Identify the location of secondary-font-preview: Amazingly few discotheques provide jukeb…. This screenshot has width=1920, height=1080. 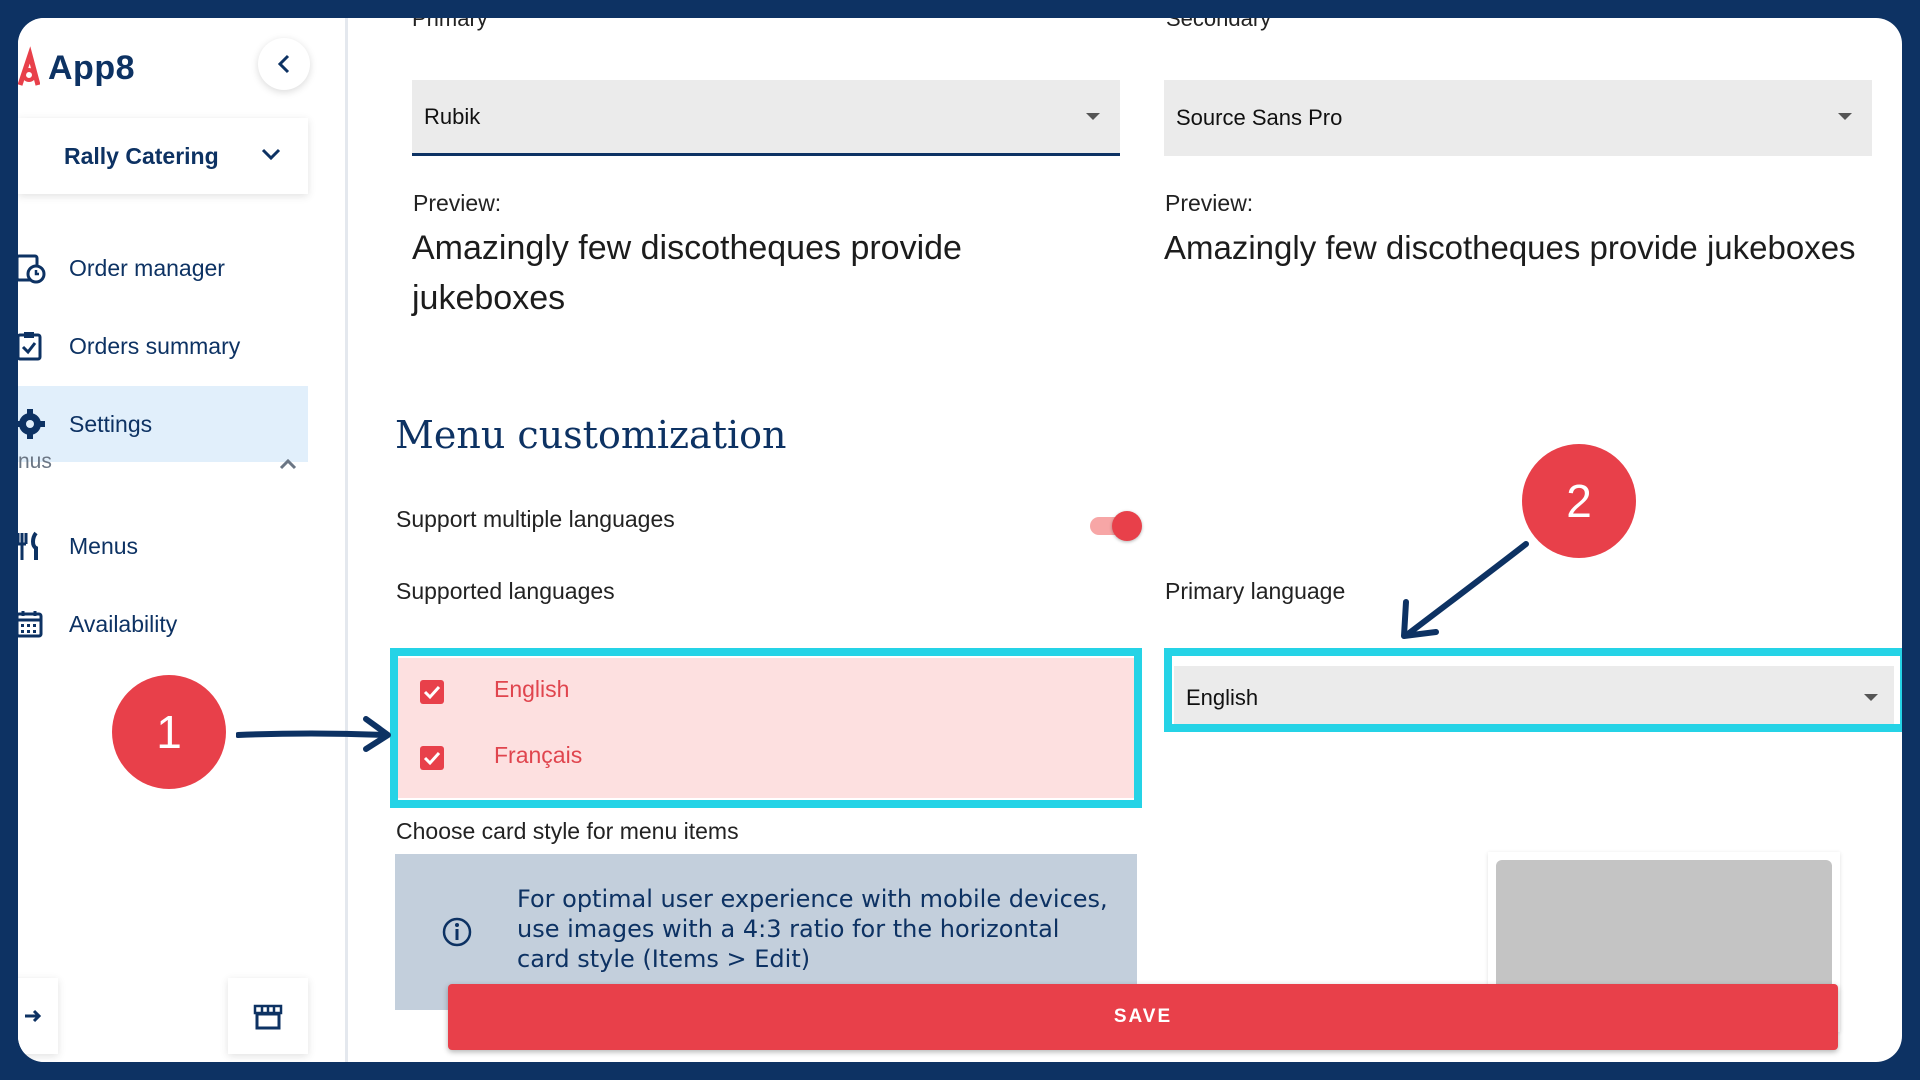
(1510, 247).